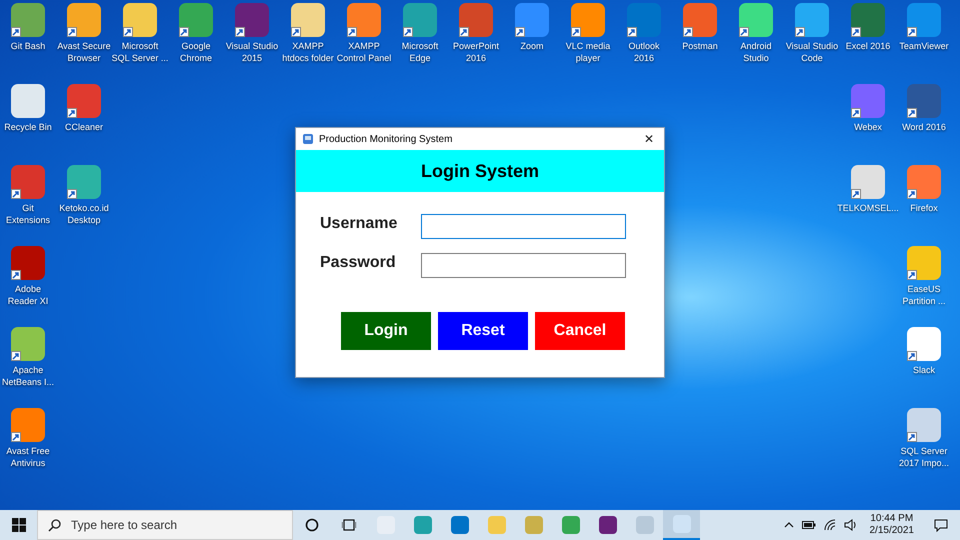 This screenshot has height=540, width=960. I want to click on icon-label: PowerPoint 2016, so click(476, 52).